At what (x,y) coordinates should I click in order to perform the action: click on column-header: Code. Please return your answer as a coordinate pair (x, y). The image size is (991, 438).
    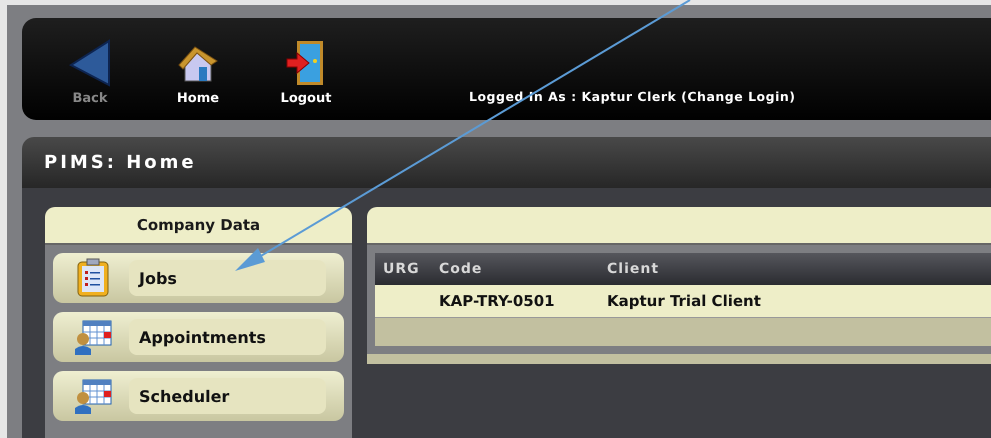
    Looking at the image, I should click on (461, 269).